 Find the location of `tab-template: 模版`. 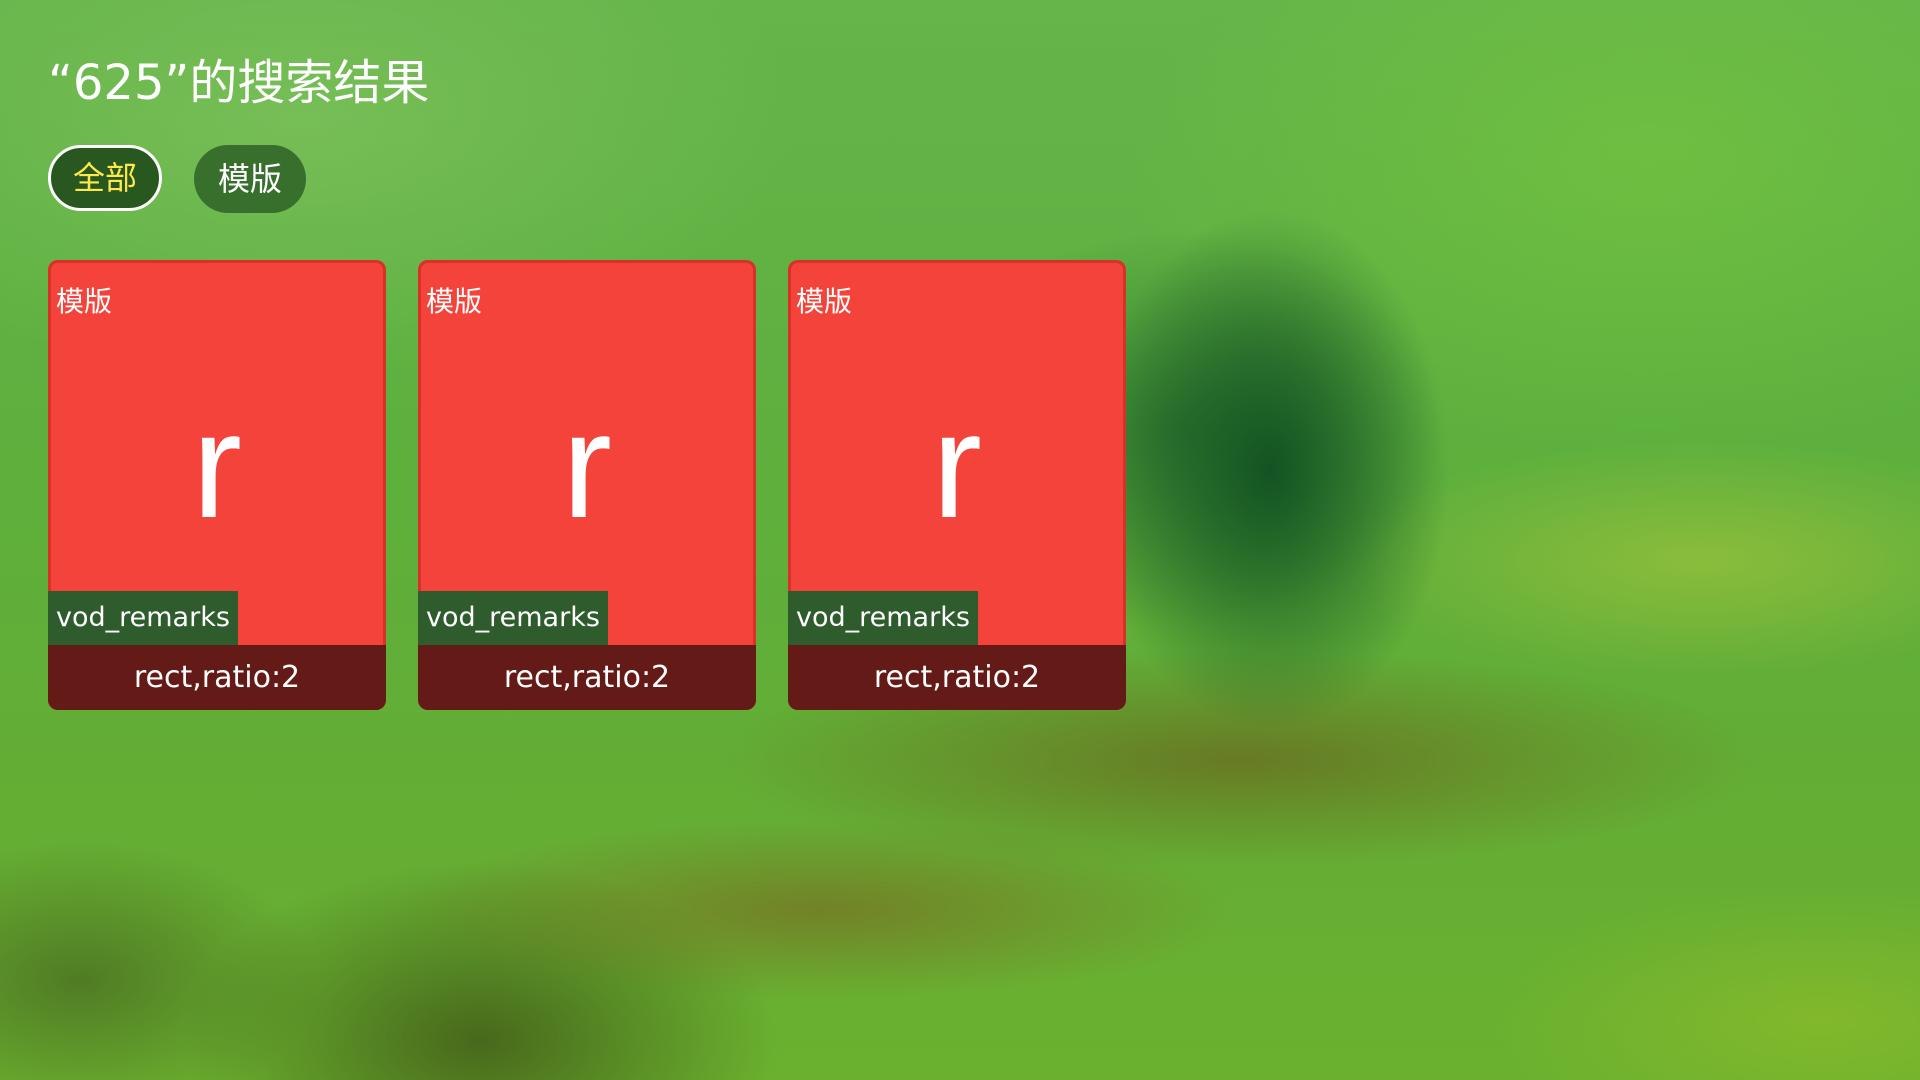

tab-template: 模版 is located at coordinates (250, 179).